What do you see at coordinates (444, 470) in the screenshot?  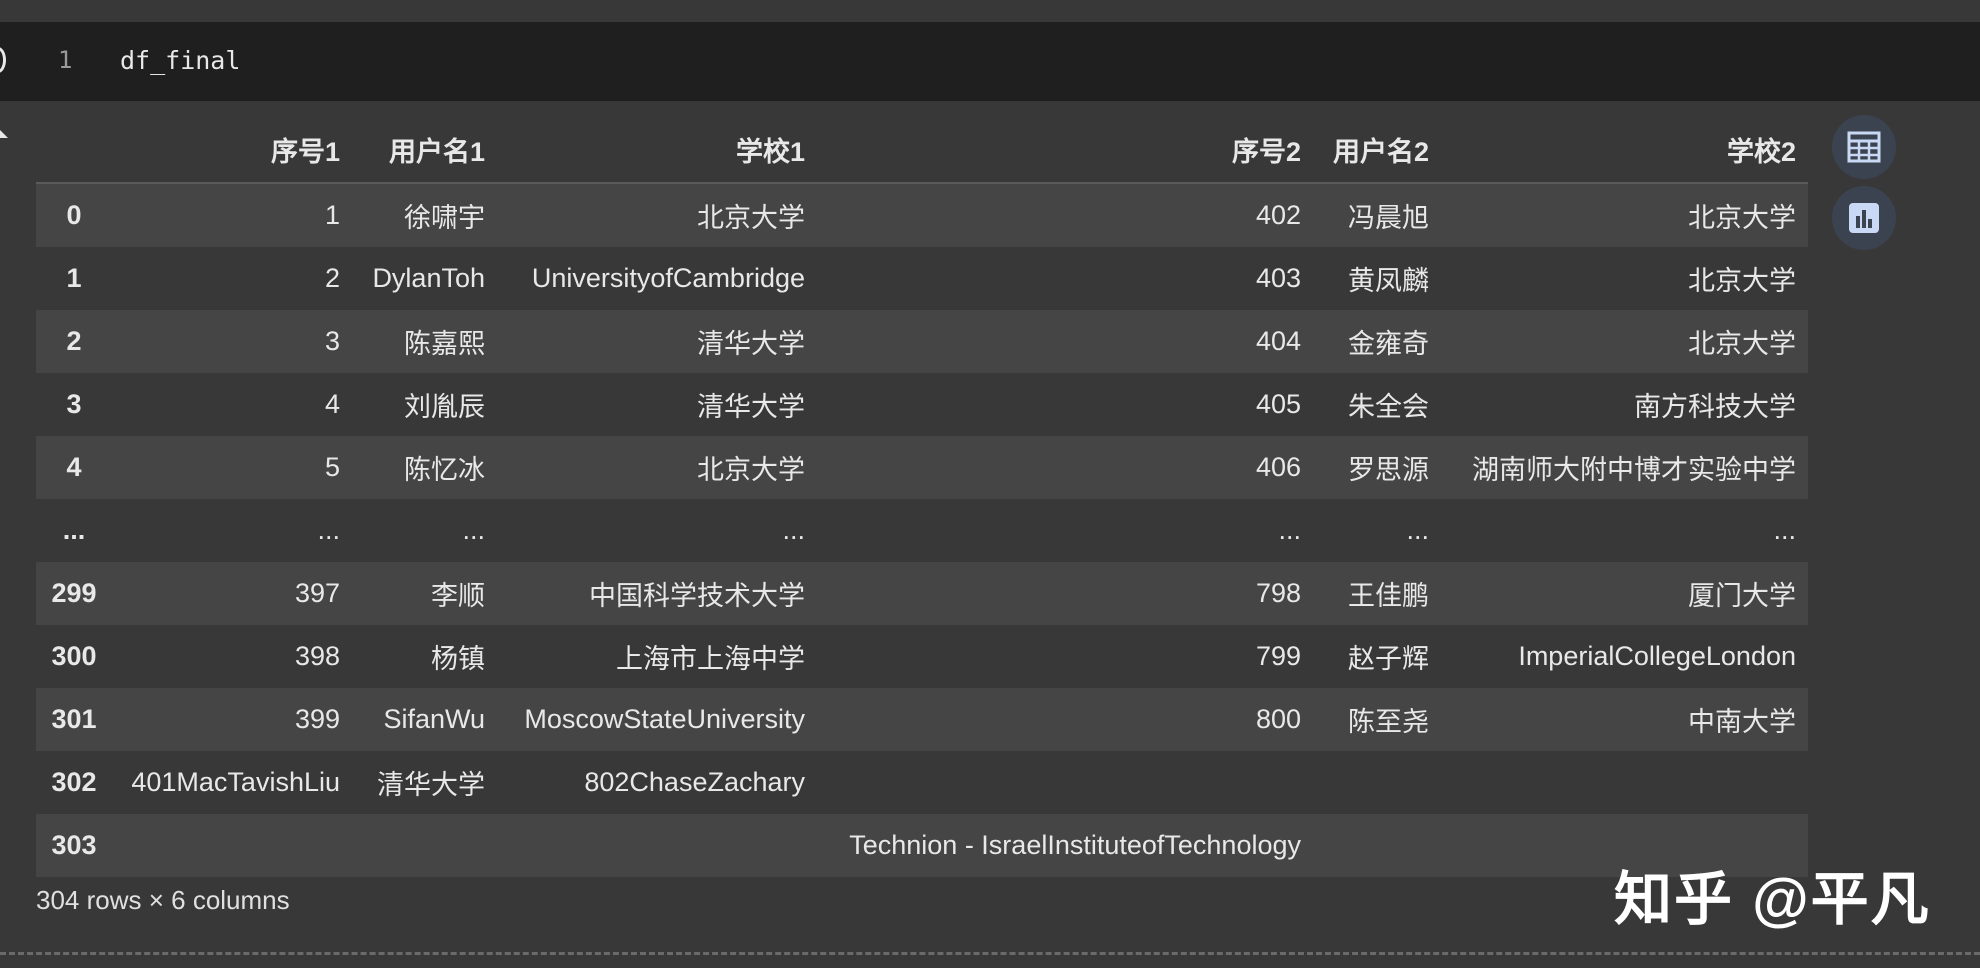 I see `table-cell: 陈忆冰` at bounding box center [444, 470].